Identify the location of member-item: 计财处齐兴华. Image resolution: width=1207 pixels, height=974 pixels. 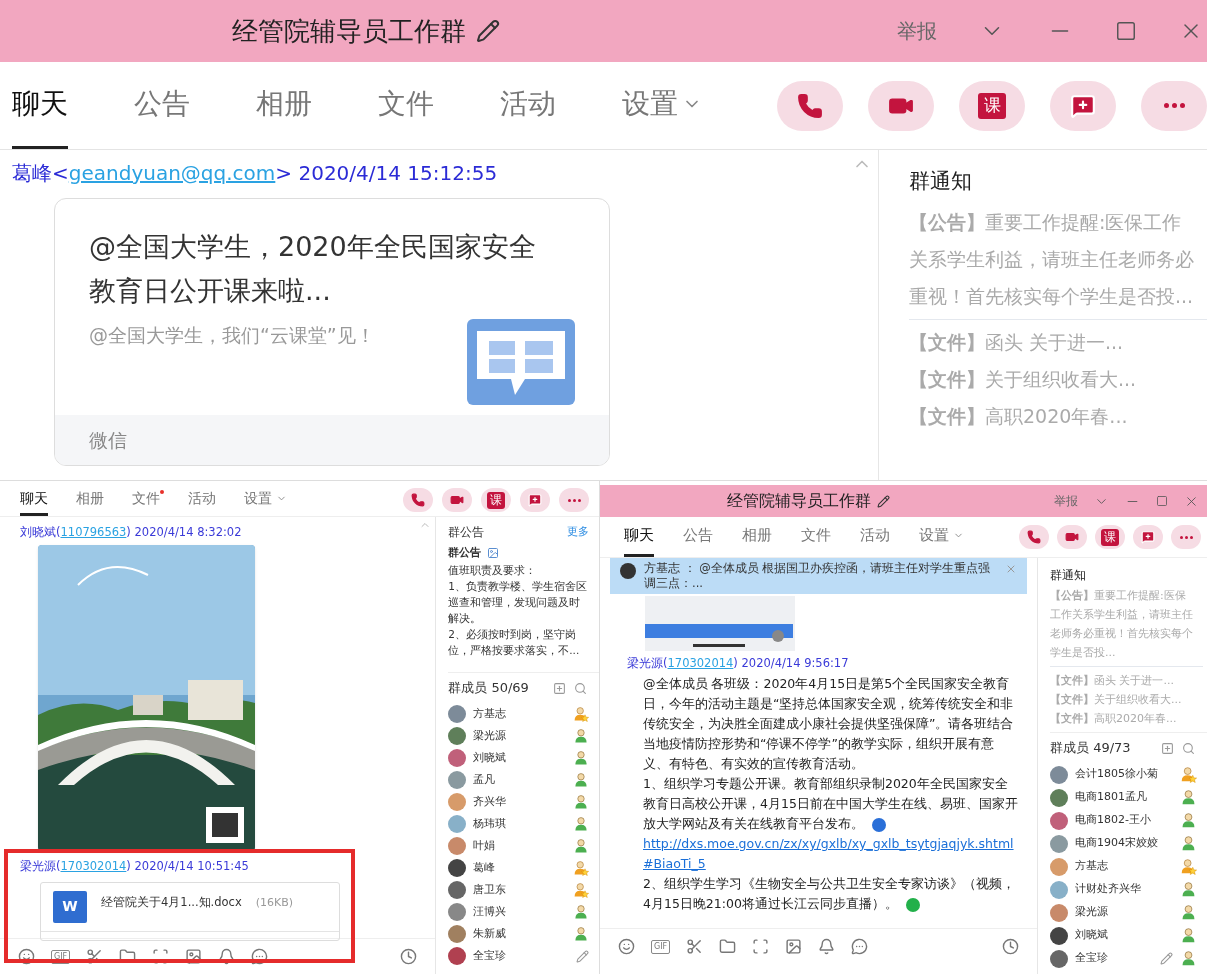
(1128, 889).